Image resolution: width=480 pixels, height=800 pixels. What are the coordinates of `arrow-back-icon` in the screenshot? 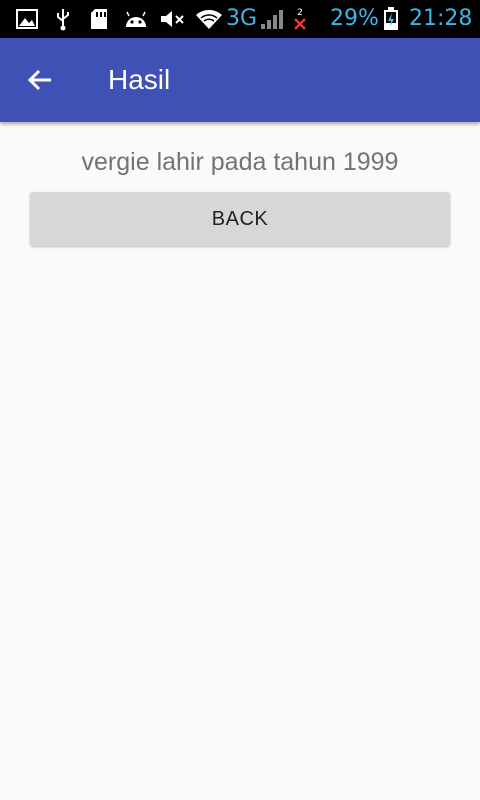 It's located at (40, 80).